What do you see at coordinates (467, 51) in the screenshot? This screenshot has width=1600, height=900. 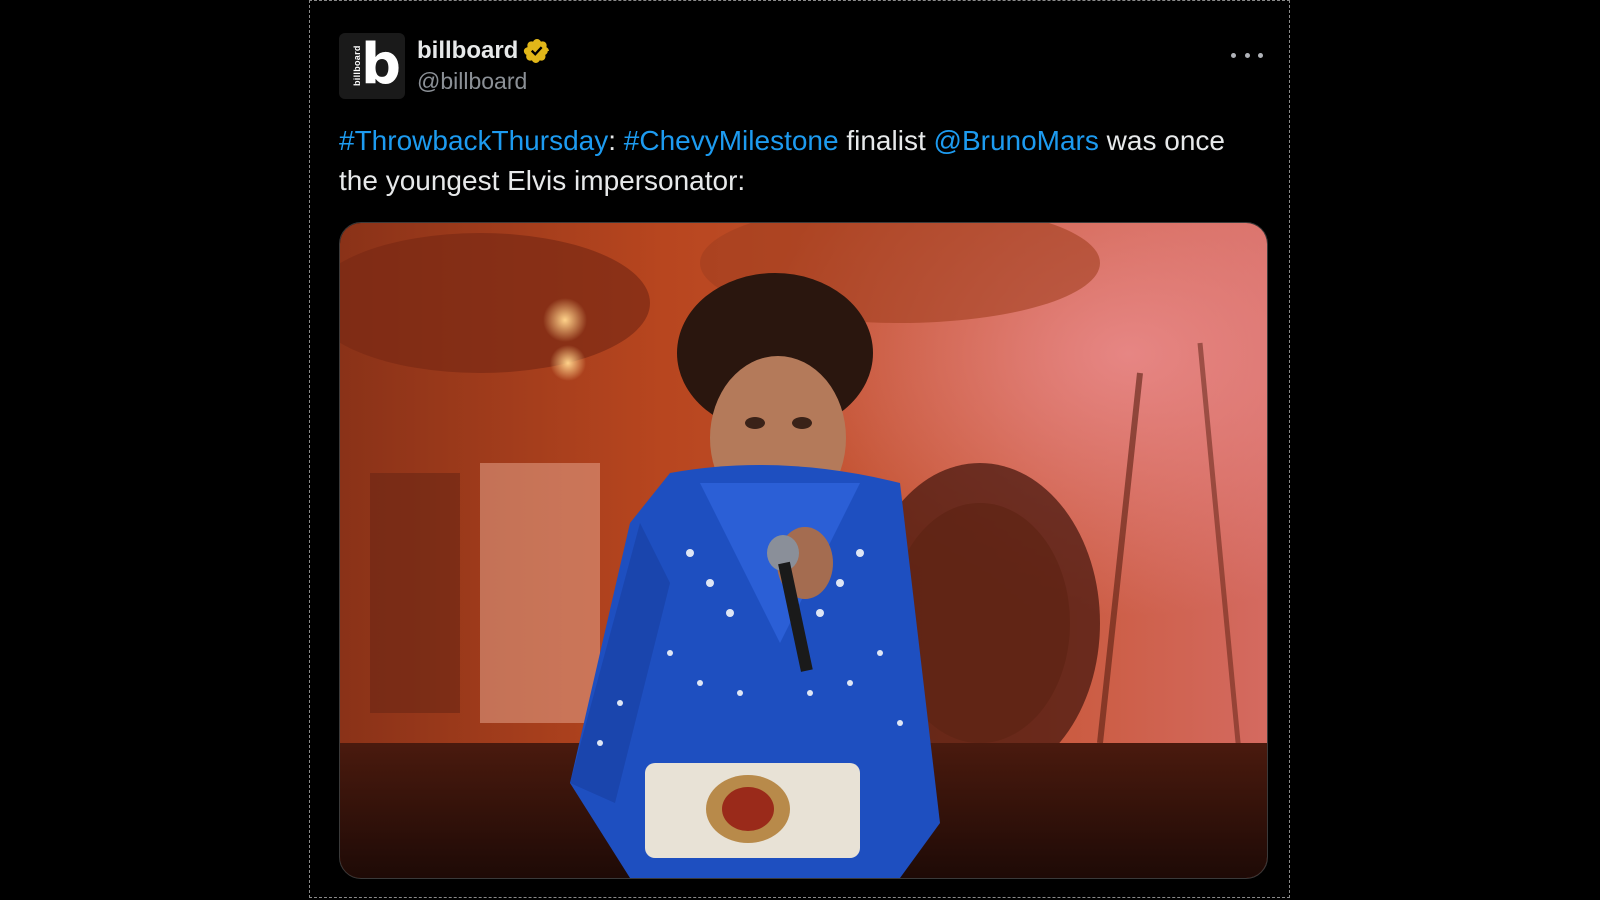 I see `display-name: billboard` at bounding box center [467, 51].